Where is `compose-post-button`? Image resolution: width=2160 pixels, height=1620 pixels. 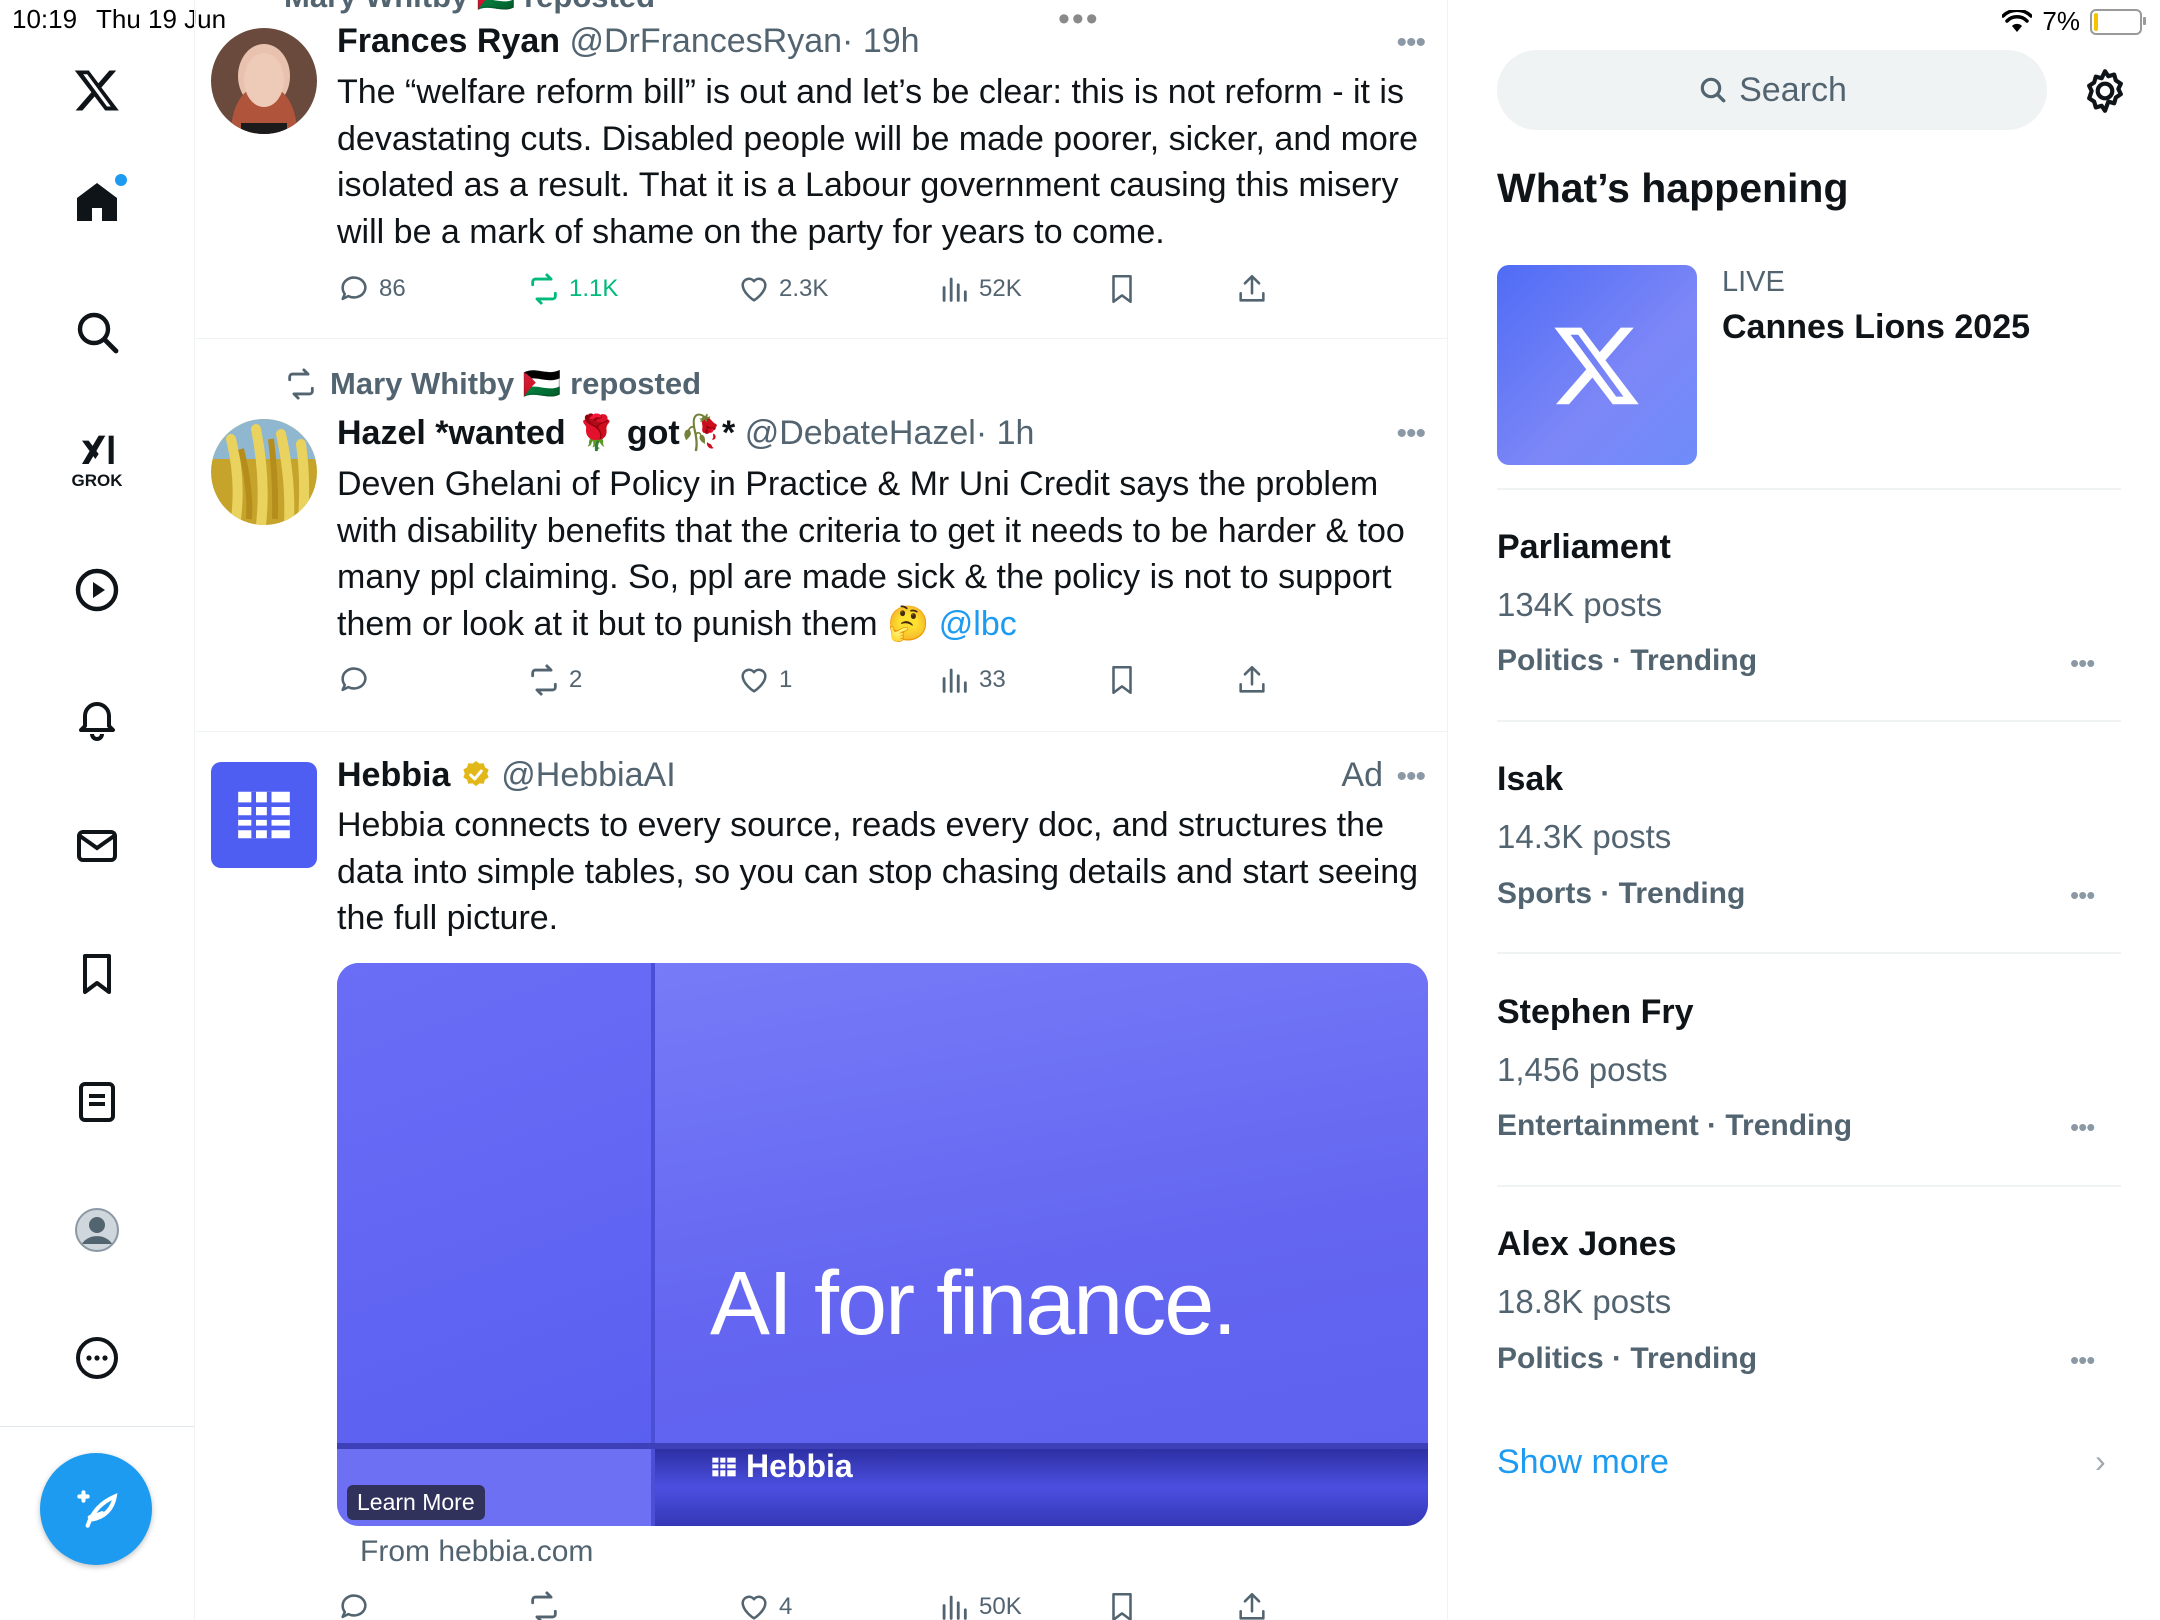 compose-post-button is located at coordinates (96, 1509).